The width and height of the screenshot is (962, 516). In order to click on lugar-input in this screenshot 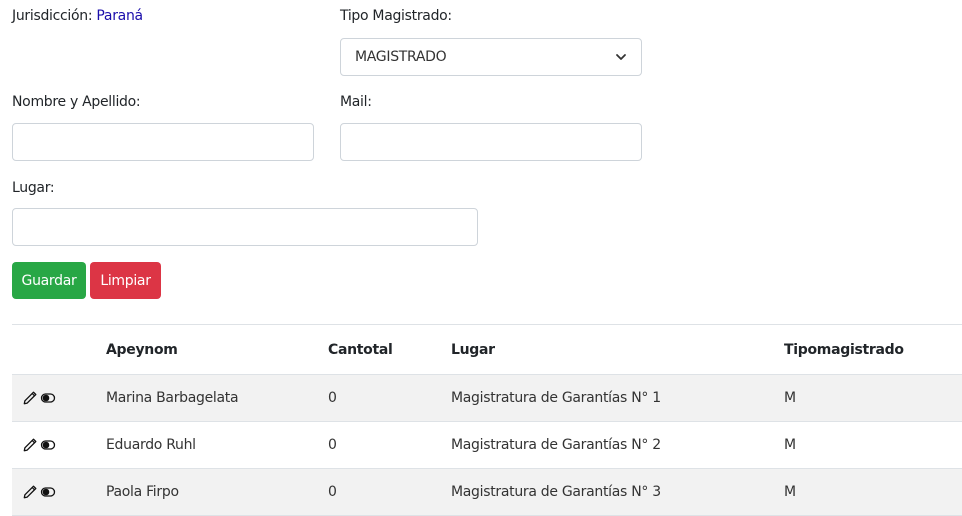, I will do `click(245, 227)`.